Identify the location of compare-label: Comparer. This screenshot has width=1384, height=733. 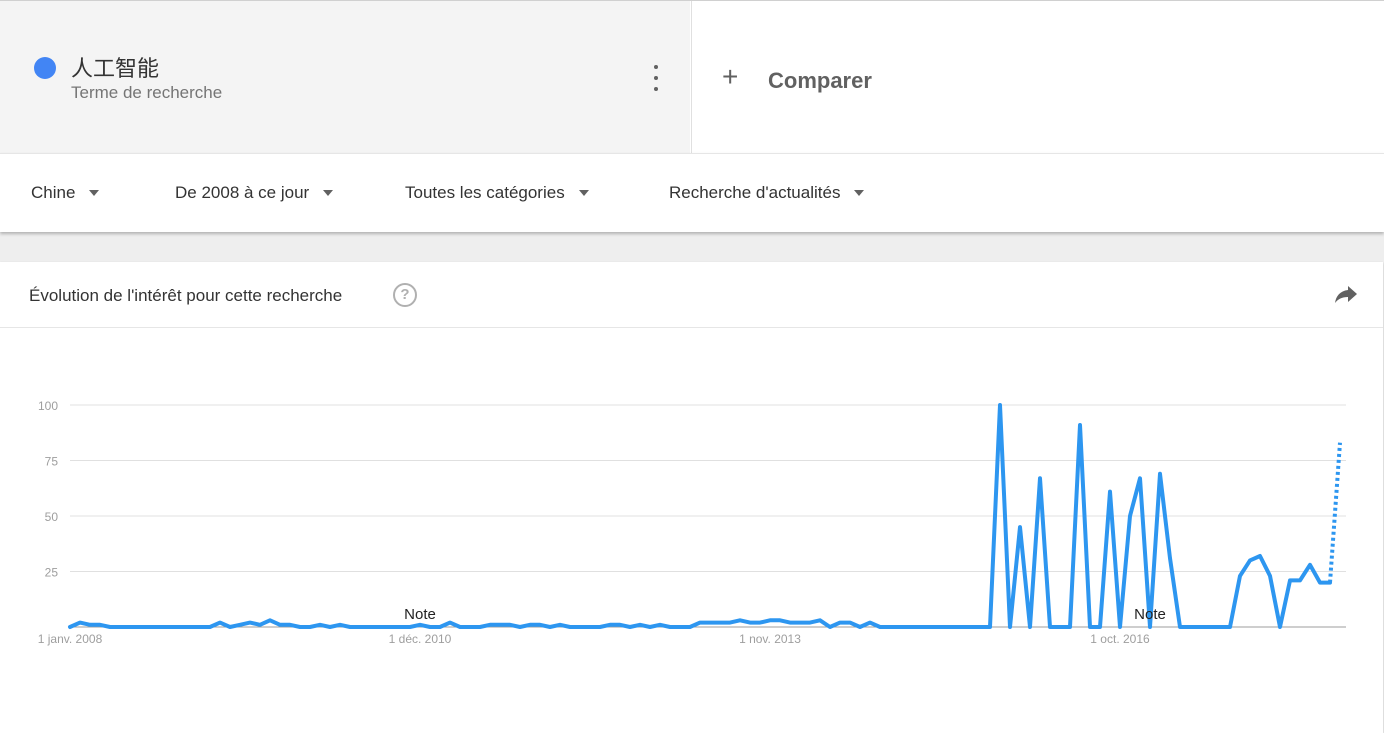
(820, 80).